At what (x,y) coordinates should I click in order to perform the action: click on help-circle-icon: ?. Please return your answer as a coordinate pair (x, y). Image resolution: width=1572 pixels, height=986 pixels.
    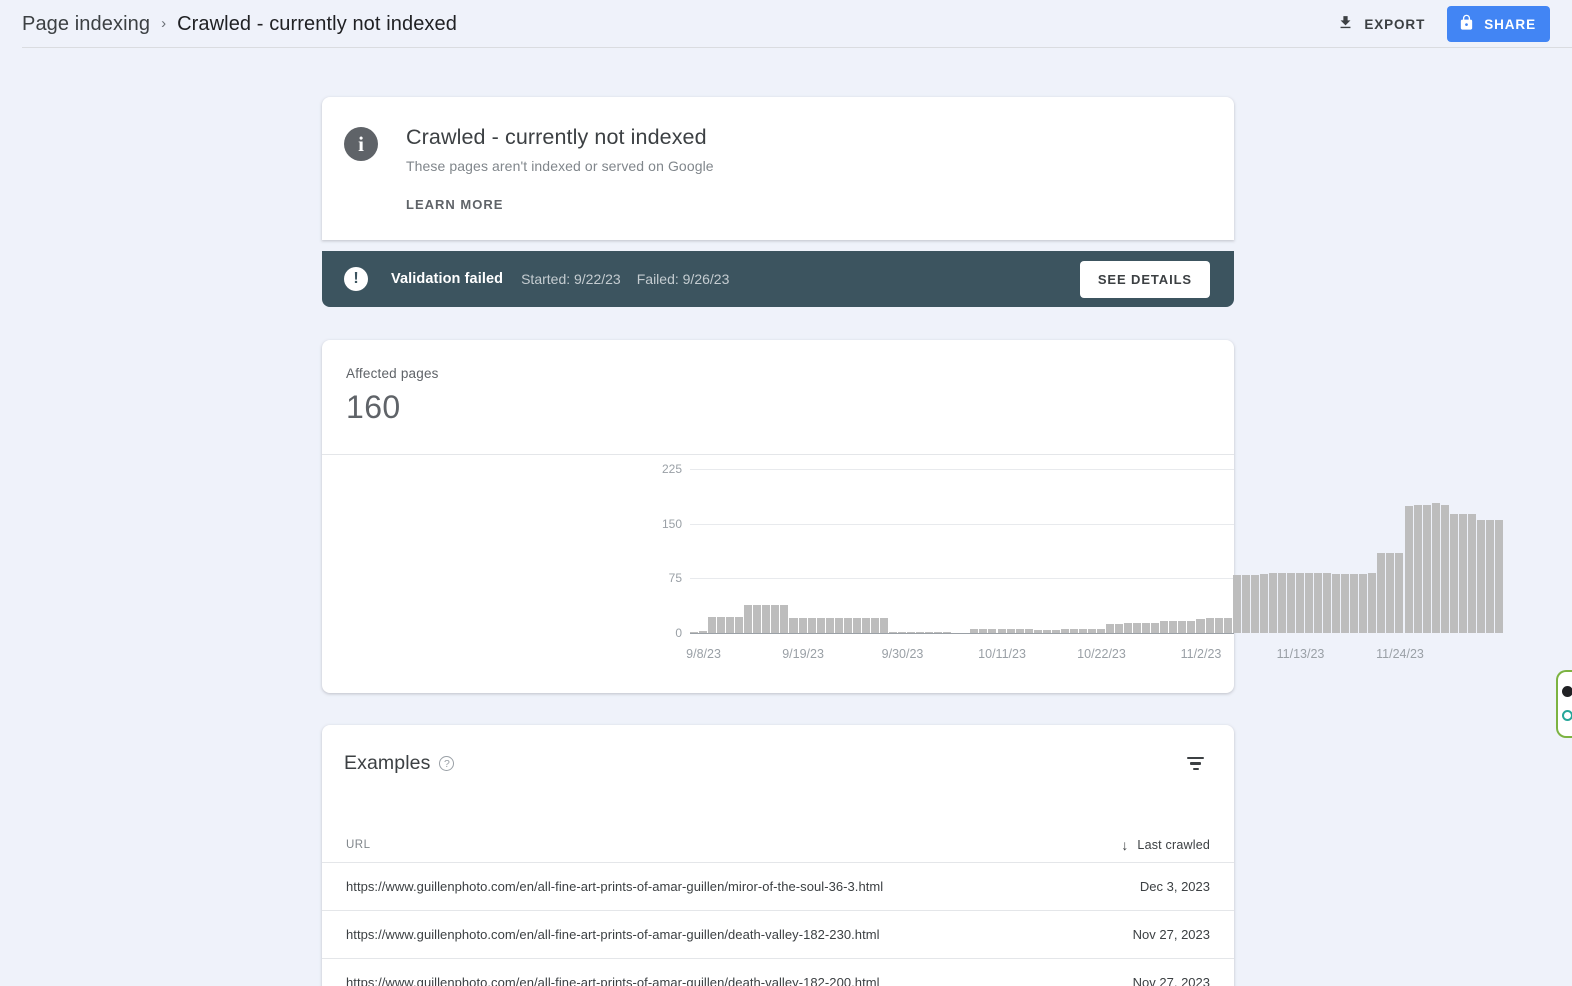
    Looking at the image, I should click on (447, 764).